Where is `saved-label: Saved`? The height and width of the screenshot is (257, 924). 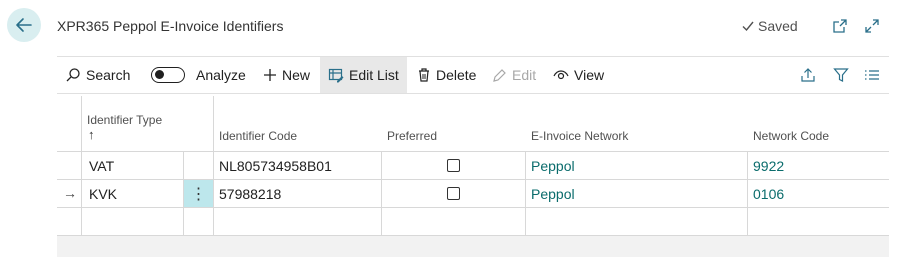 saved-label: Saved is located at coordinates (778, 26).